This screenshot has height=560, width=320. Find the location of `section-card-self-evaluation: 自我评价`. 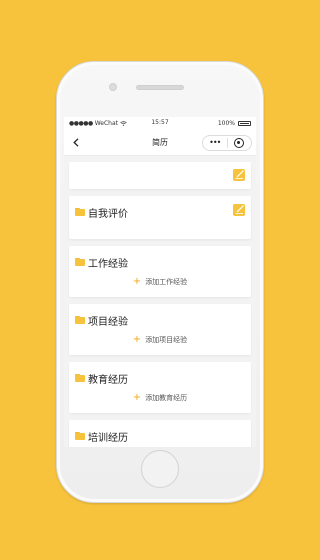

section-card-self-evaluation: 自我评价 is located at coordinates (160, 217).